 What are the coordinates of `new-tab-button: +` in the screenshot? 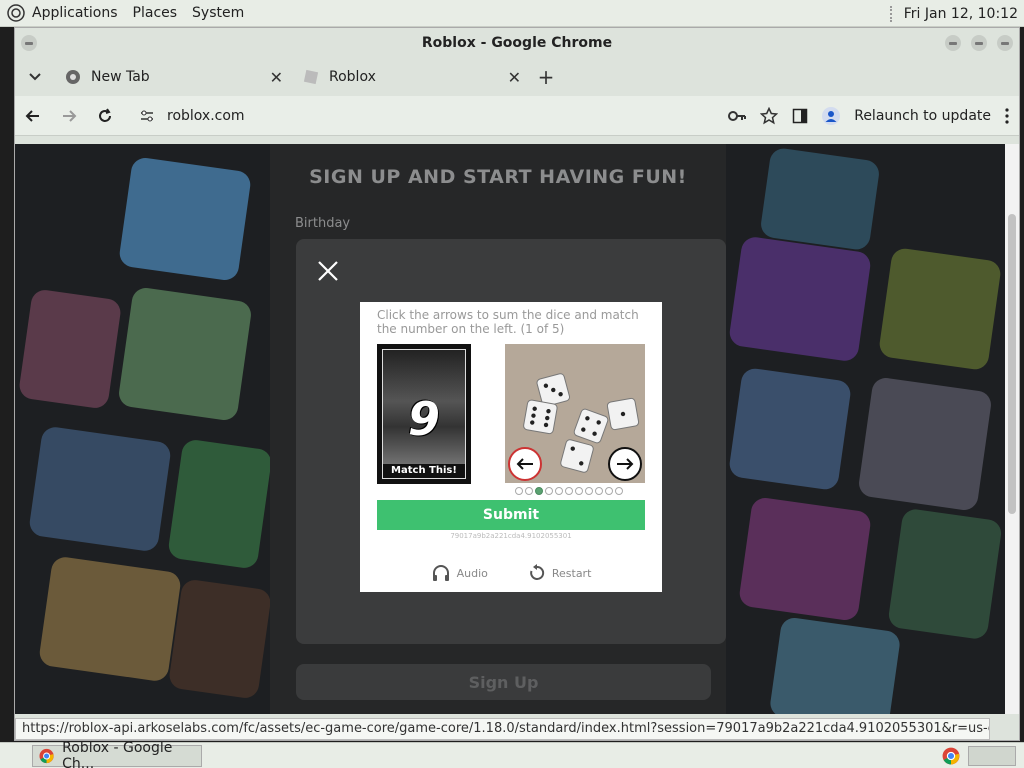 It's located at (546, 77).